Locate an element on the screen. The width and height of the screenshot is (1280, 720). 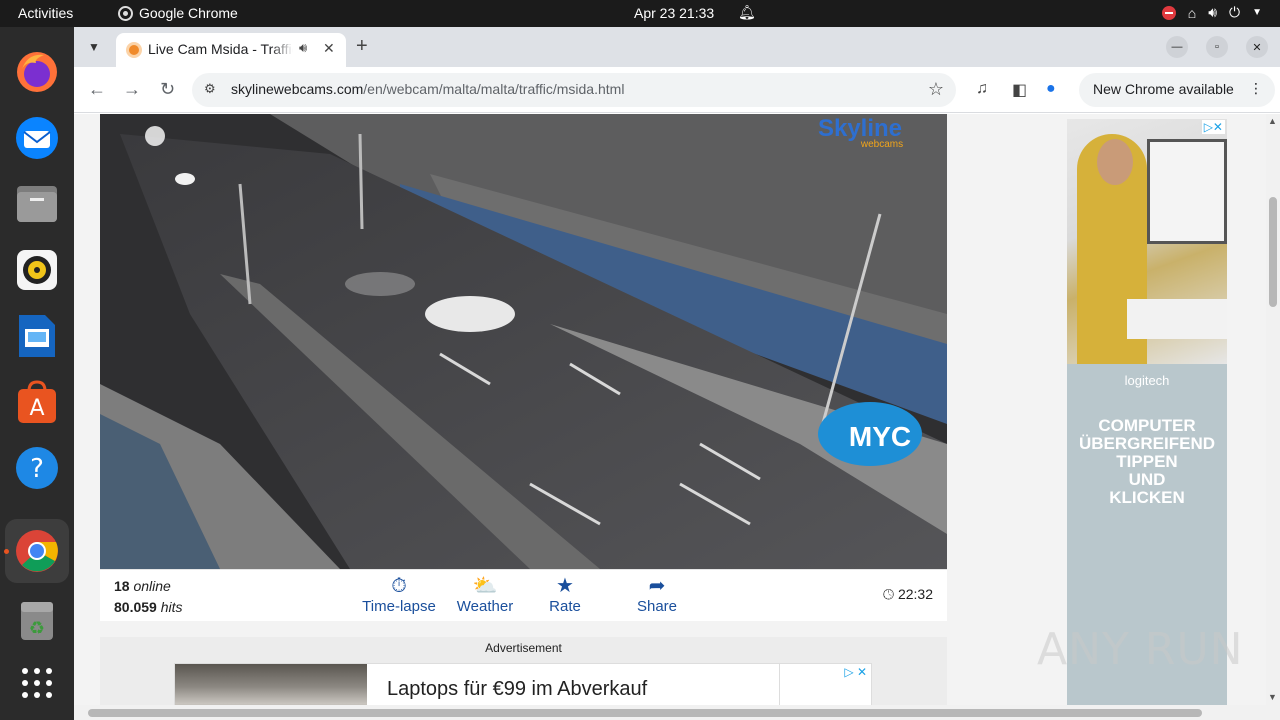
share-arrow-icon: ➦ is located at coordinates (657, 586).